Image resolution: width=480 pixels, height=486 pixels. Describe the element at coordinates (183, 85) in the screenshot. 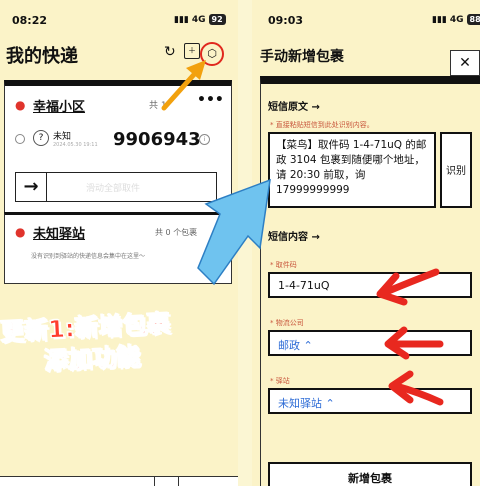

I see `orange-arrow` at that location.